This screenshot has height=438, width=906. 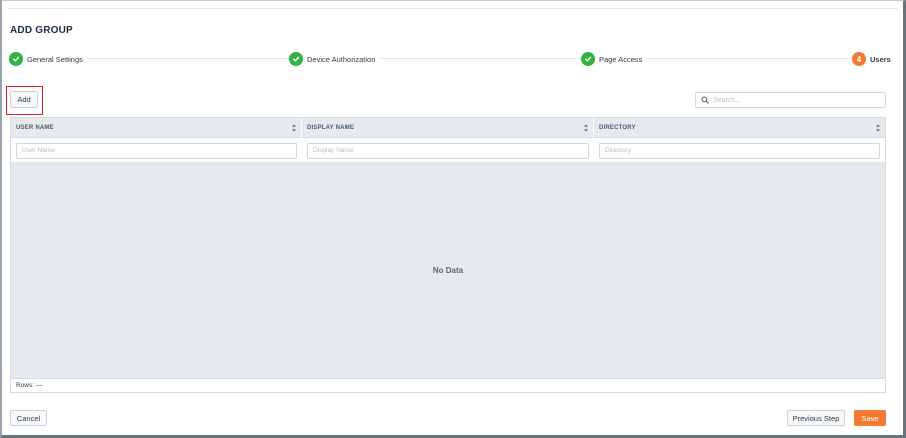 What do you see at coordinates (880, 59) in the screenshot?
I see `step-label: Users` at bounding box center [880, 59].